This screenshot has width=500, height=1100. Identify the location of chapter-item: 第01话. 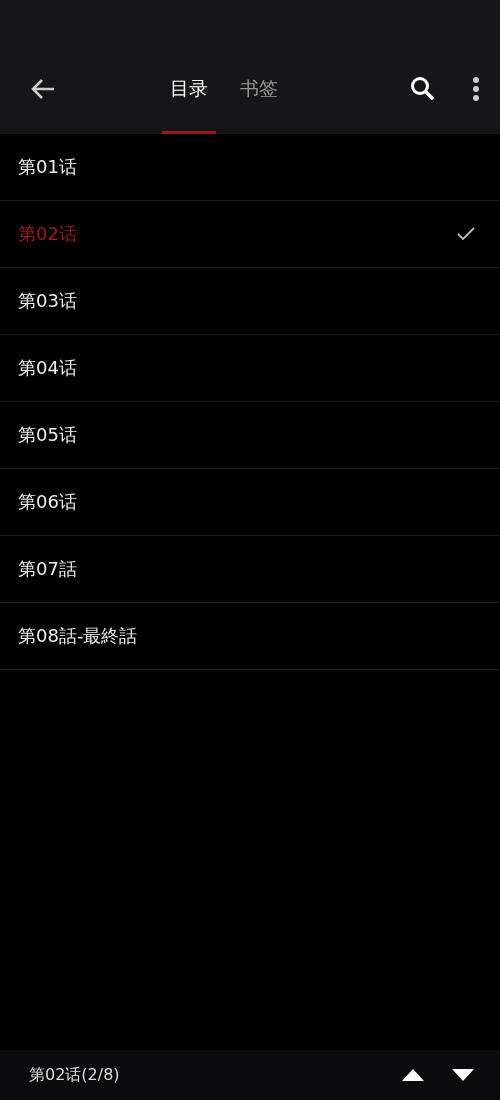
(250, 167).